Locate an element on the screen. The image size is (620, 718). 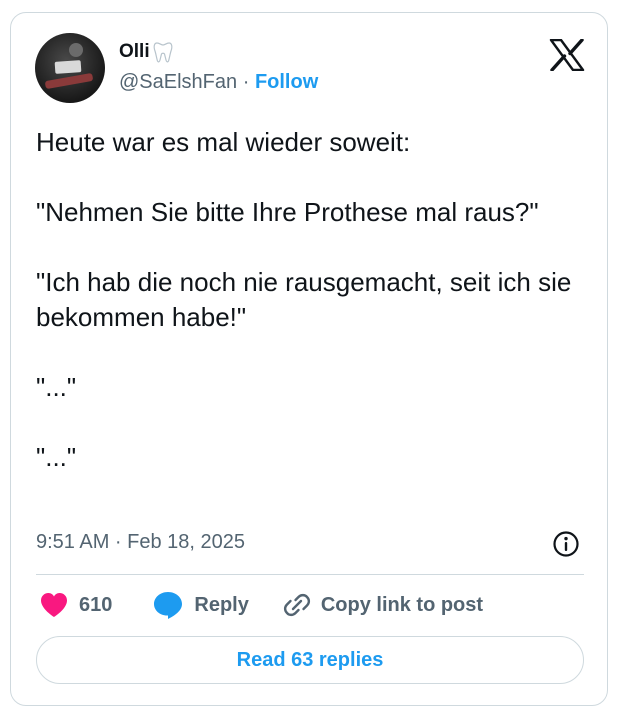
tooth-icon is located at coordinates (163, 52).